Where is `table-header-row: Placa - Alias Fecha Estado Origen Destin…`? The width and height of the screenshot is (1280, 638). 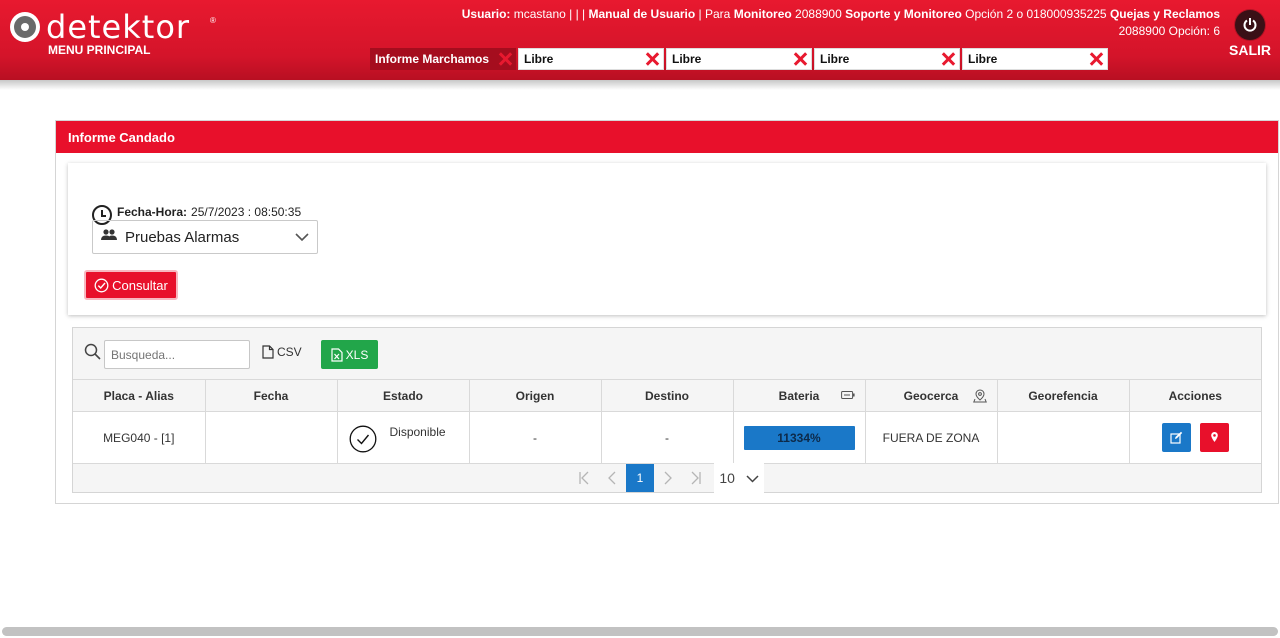 table-header-row: Placa - Alias Fecha Estado Origen Destin… is located at coordinates (667, 395).